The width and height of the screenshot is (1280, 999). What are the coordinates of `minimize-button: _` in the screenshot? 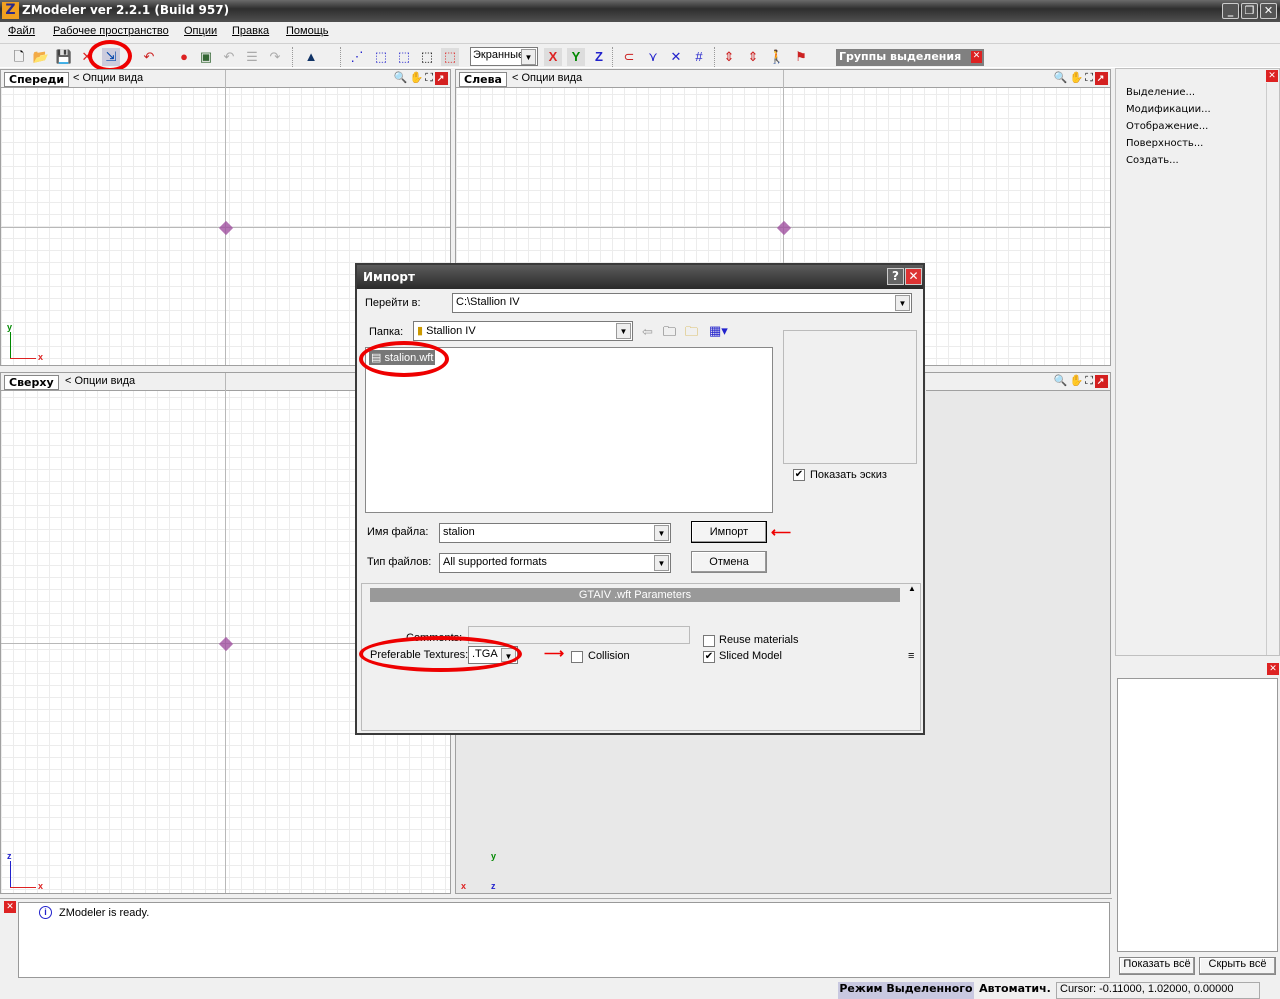 It's located at (1230, 11).